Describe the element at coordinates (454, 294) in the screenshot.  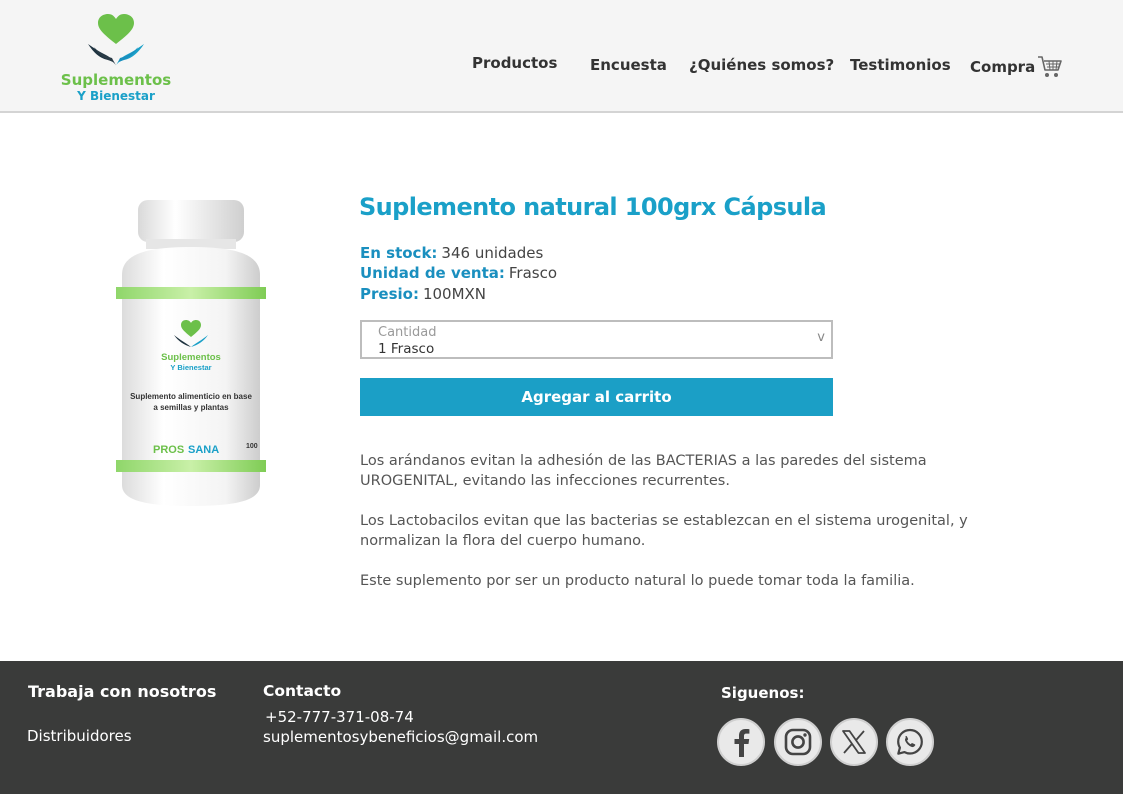
I see `price-value: 100MXN` at that location.